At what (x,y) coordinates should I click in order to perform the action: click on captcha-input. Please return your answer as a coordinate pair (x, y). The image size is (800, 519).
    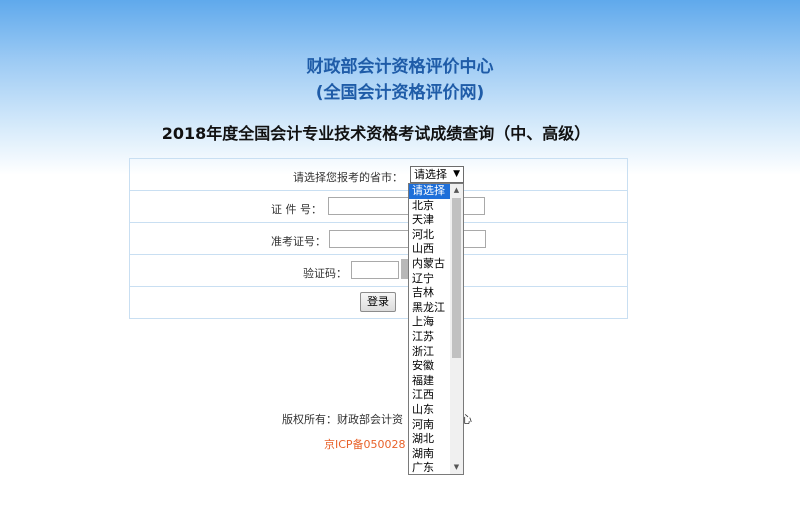
    Looking at the image, I should click on (375, 270).